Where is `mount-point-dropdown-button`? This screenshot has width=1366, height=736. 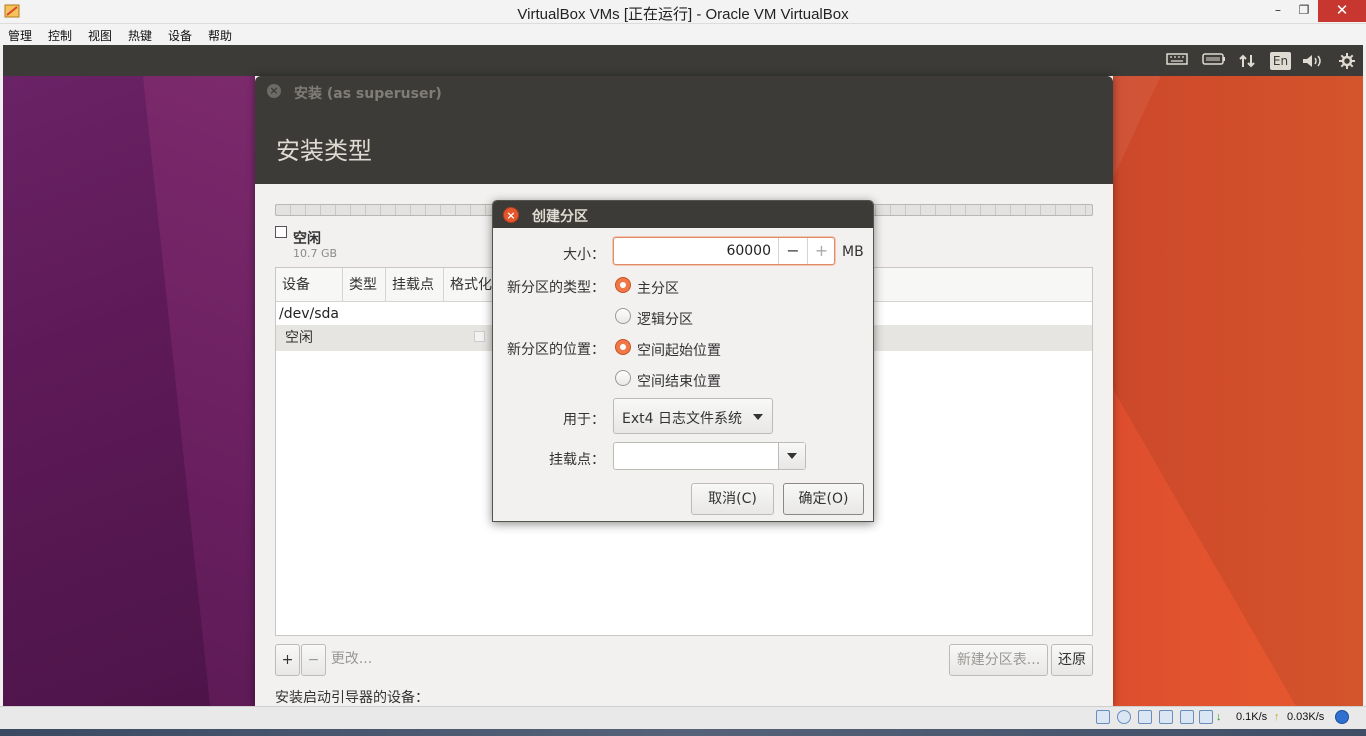
mount-point-dropdown-button is located at coordinates (791, 456).